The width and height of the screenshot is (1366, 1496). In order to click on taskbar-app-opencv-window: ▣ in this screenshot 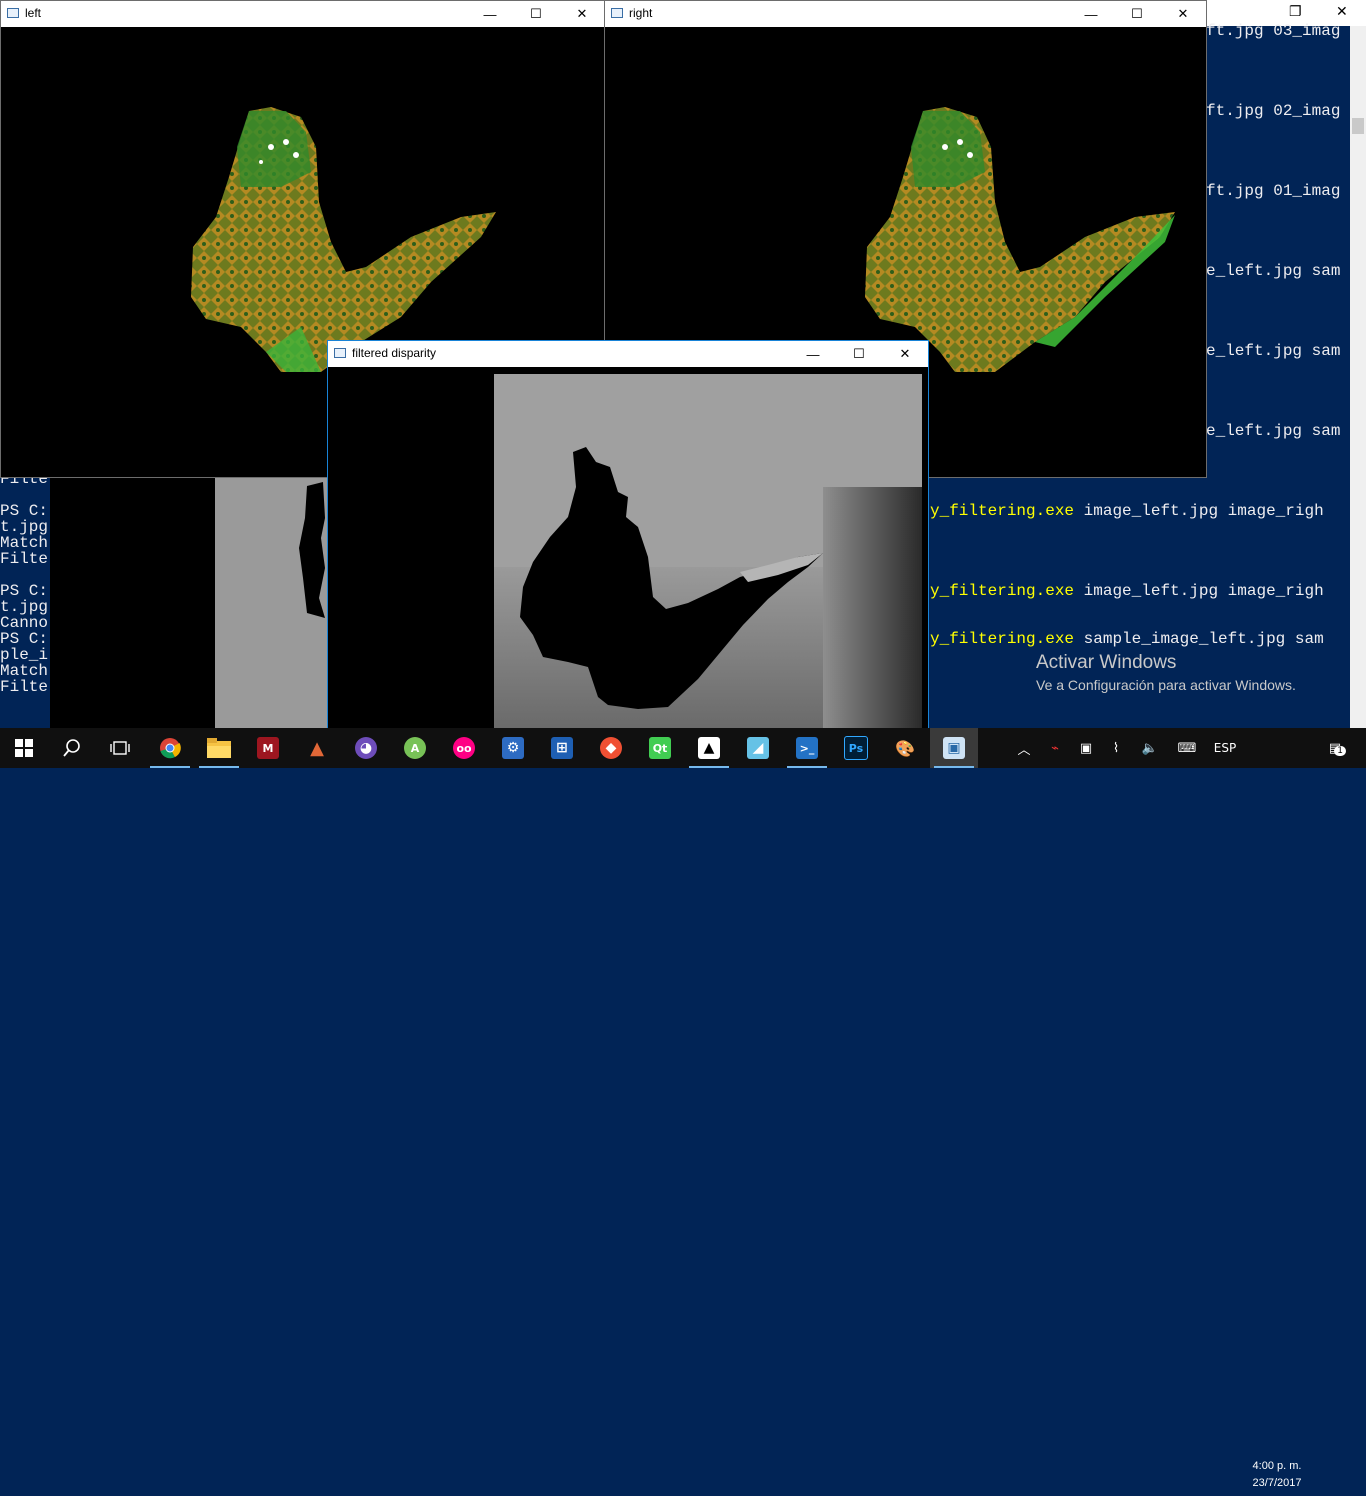, I will do `click(954, 748)`.